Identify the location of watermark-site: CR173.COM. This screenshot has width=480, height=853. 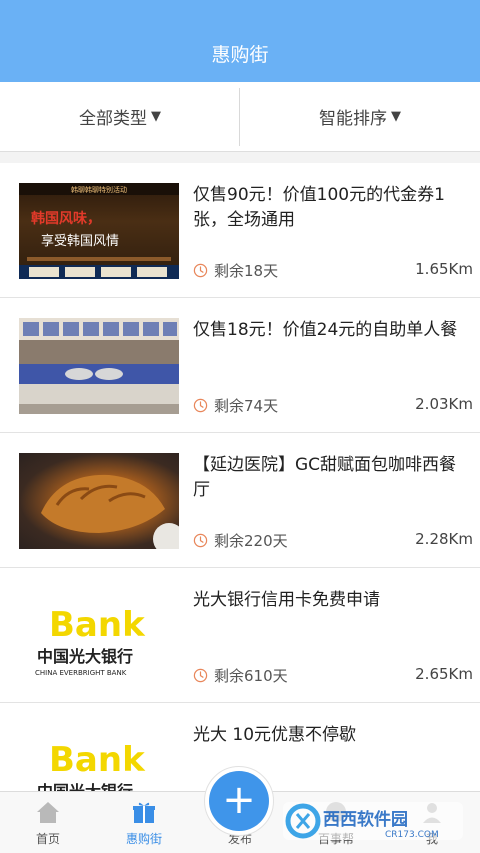
(412, 835).